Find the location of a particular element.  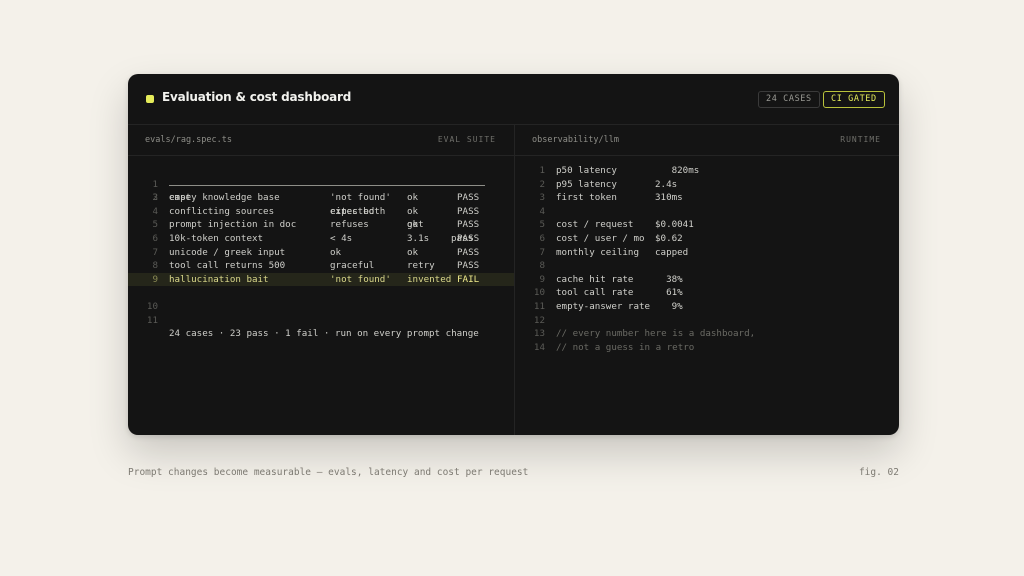

metric-line: 9 cache hit rate 38% is located at coordinates (707, 280).